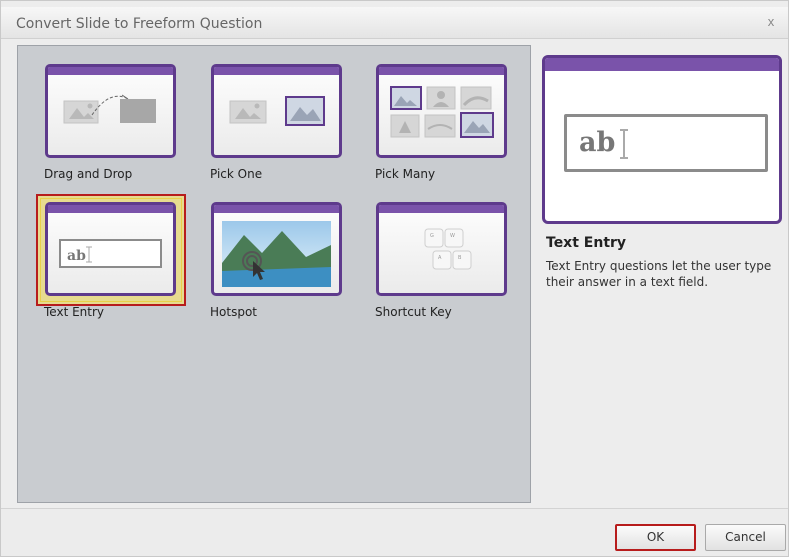 The image size is (789, 557). What do you see at coordinates (236, 174) in the screenshot?
I see `question-type-label: Pick One` at bounding box center [236, 174].